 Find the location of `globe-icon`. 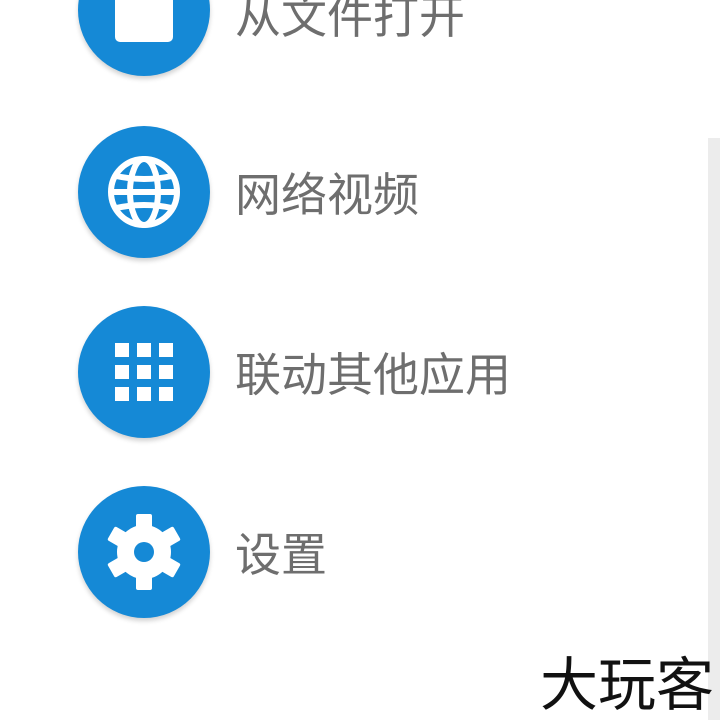

globe-icon is located at coordinates (144, 192).